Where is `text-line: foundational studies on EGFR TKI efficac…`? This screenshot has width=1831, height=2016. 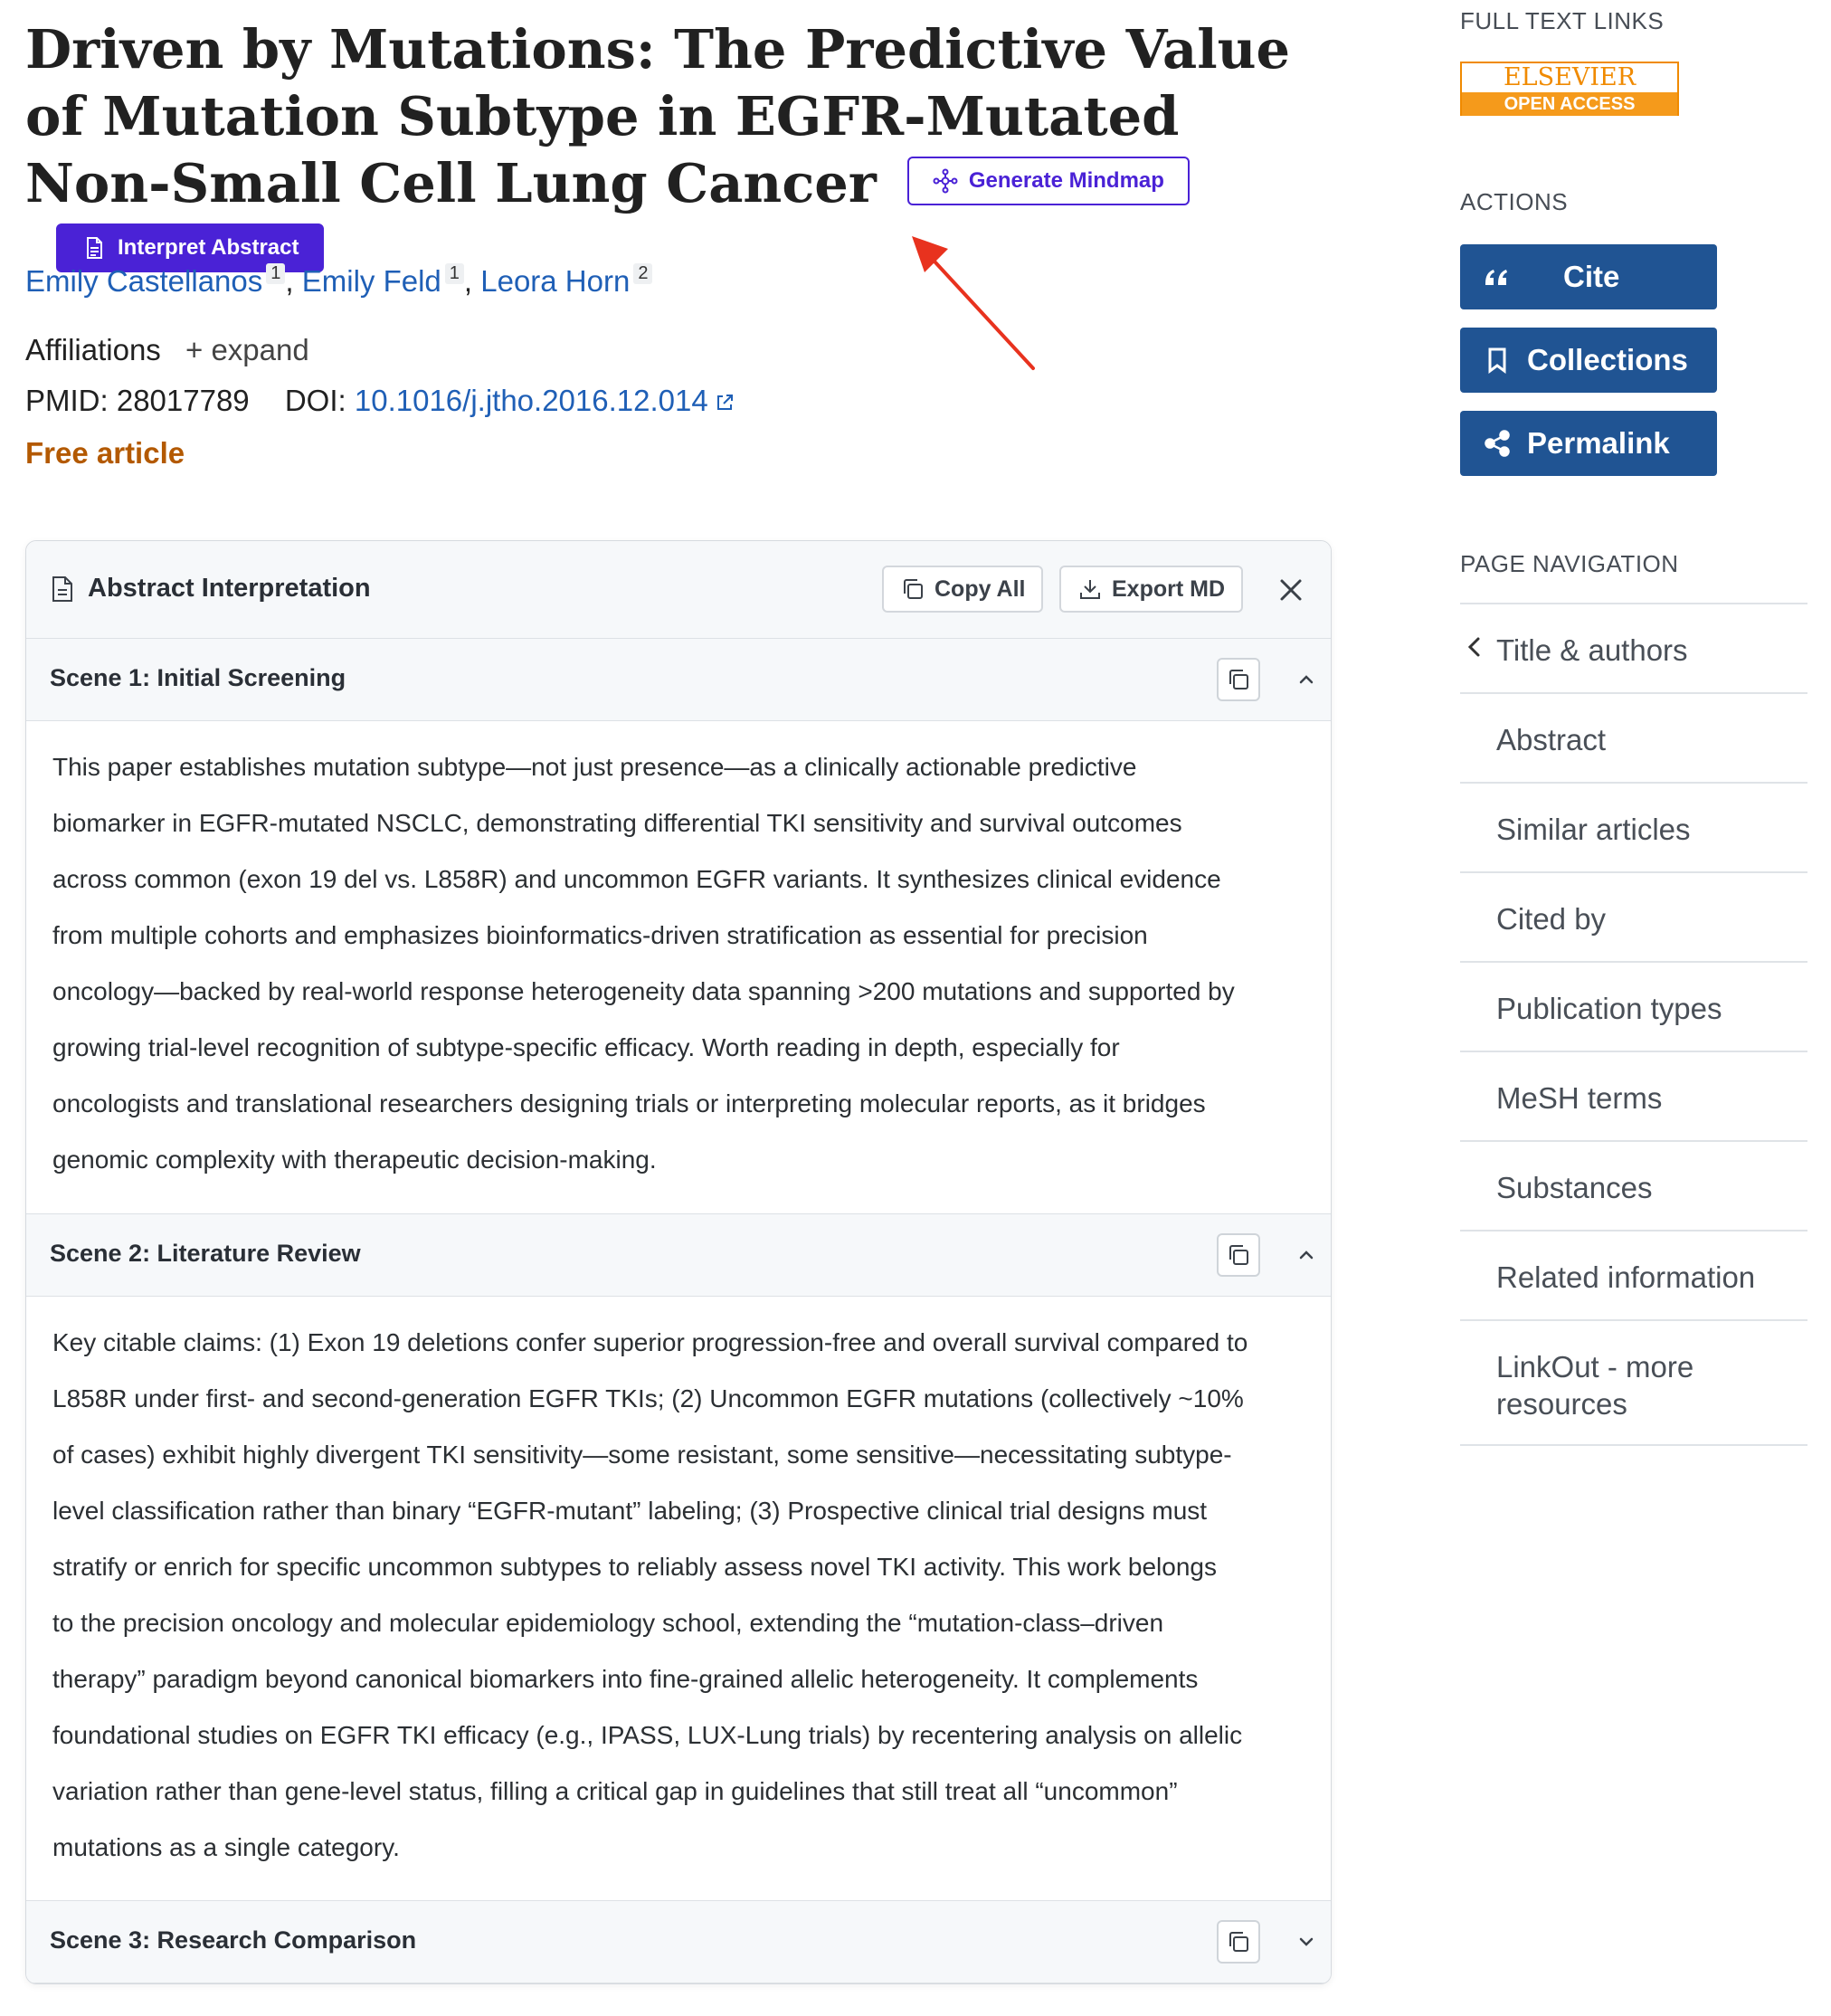 text-line: foundational studies on EGFR TKI efficac… is located at coordinates (648, 1735).